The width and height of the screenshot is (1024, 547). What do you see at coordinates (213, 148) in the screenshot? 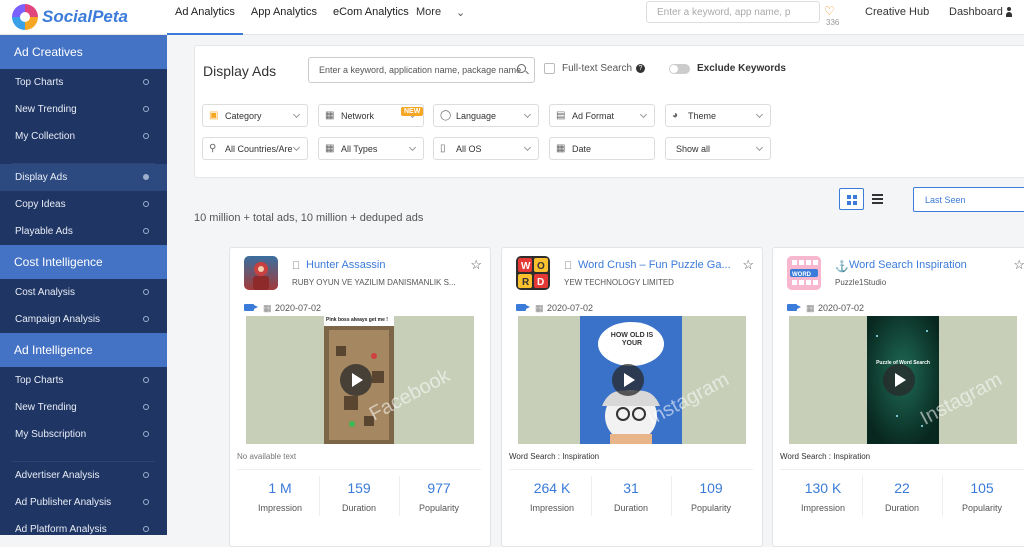
I see `location-pin-icon: ⚲` at bounding box center [213, 148].